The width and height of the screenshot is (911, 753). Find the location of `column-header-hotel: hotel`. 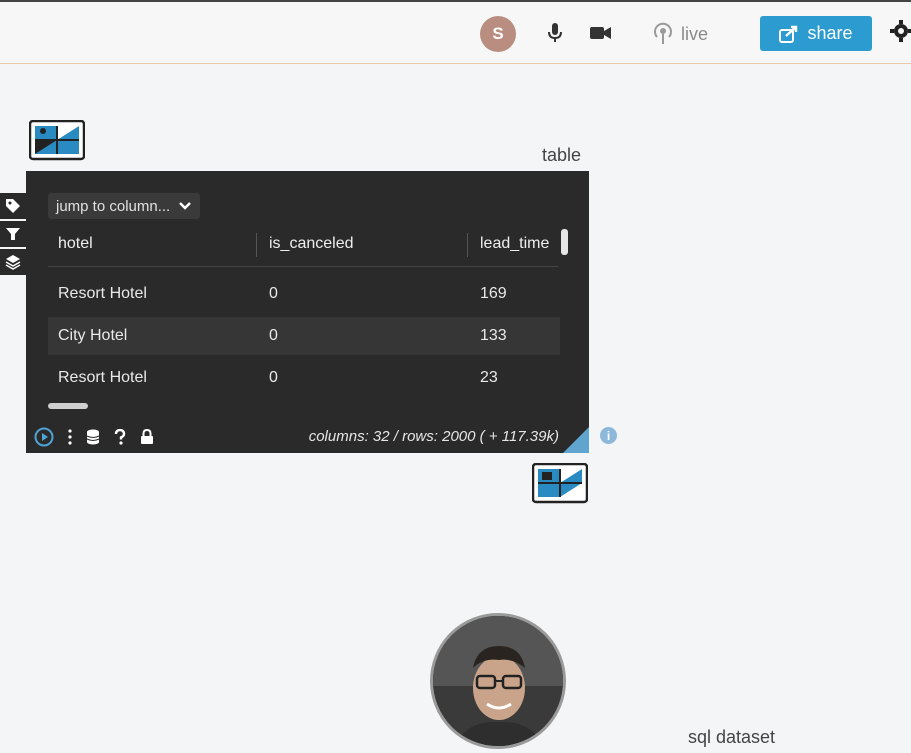

column-header-hotel: hotel is located at coordinates (75, 244).